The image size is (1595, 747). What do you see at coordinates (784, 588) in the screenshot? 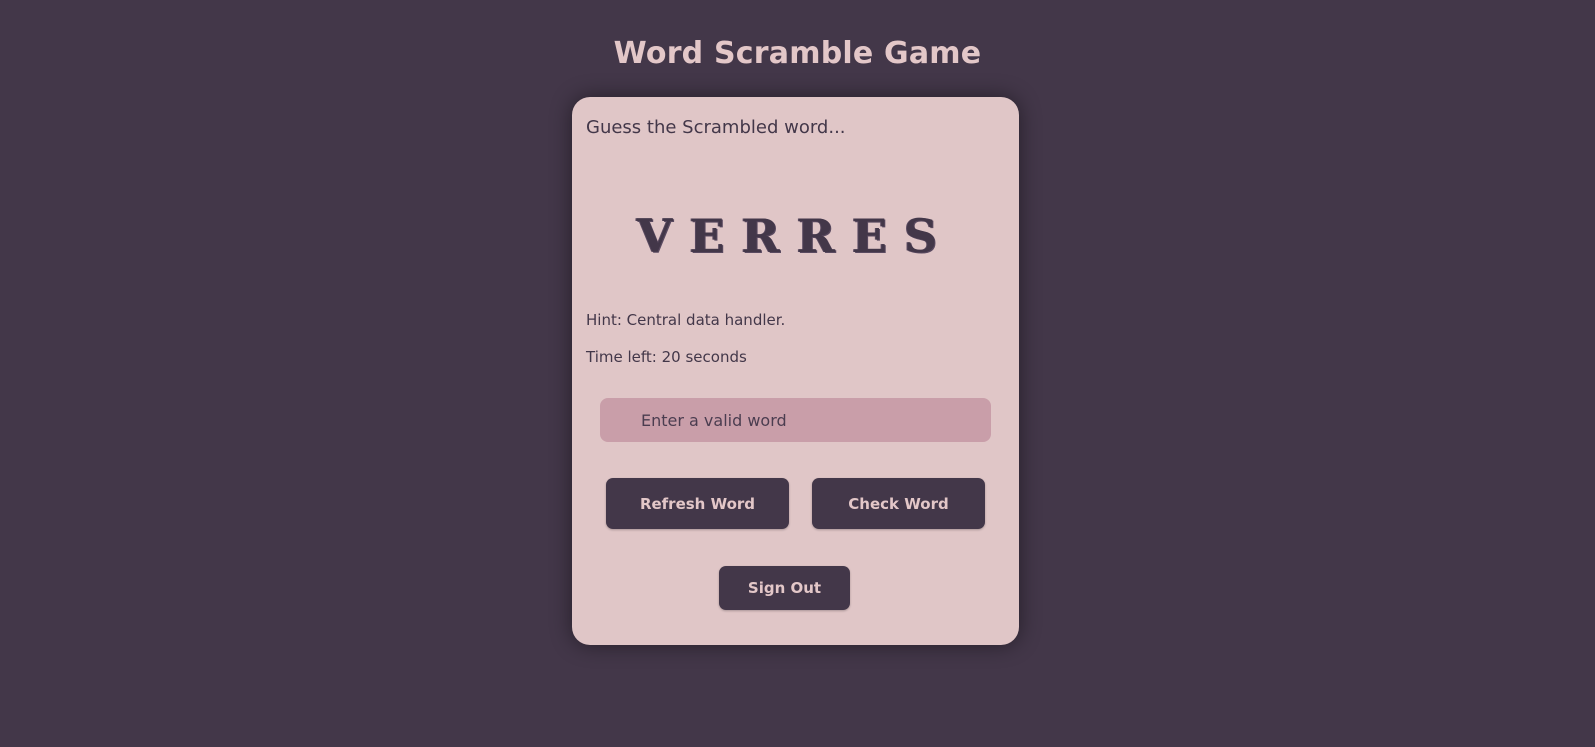
I see `sign-out-button: Sign Out` at bounding box center [784, 588].